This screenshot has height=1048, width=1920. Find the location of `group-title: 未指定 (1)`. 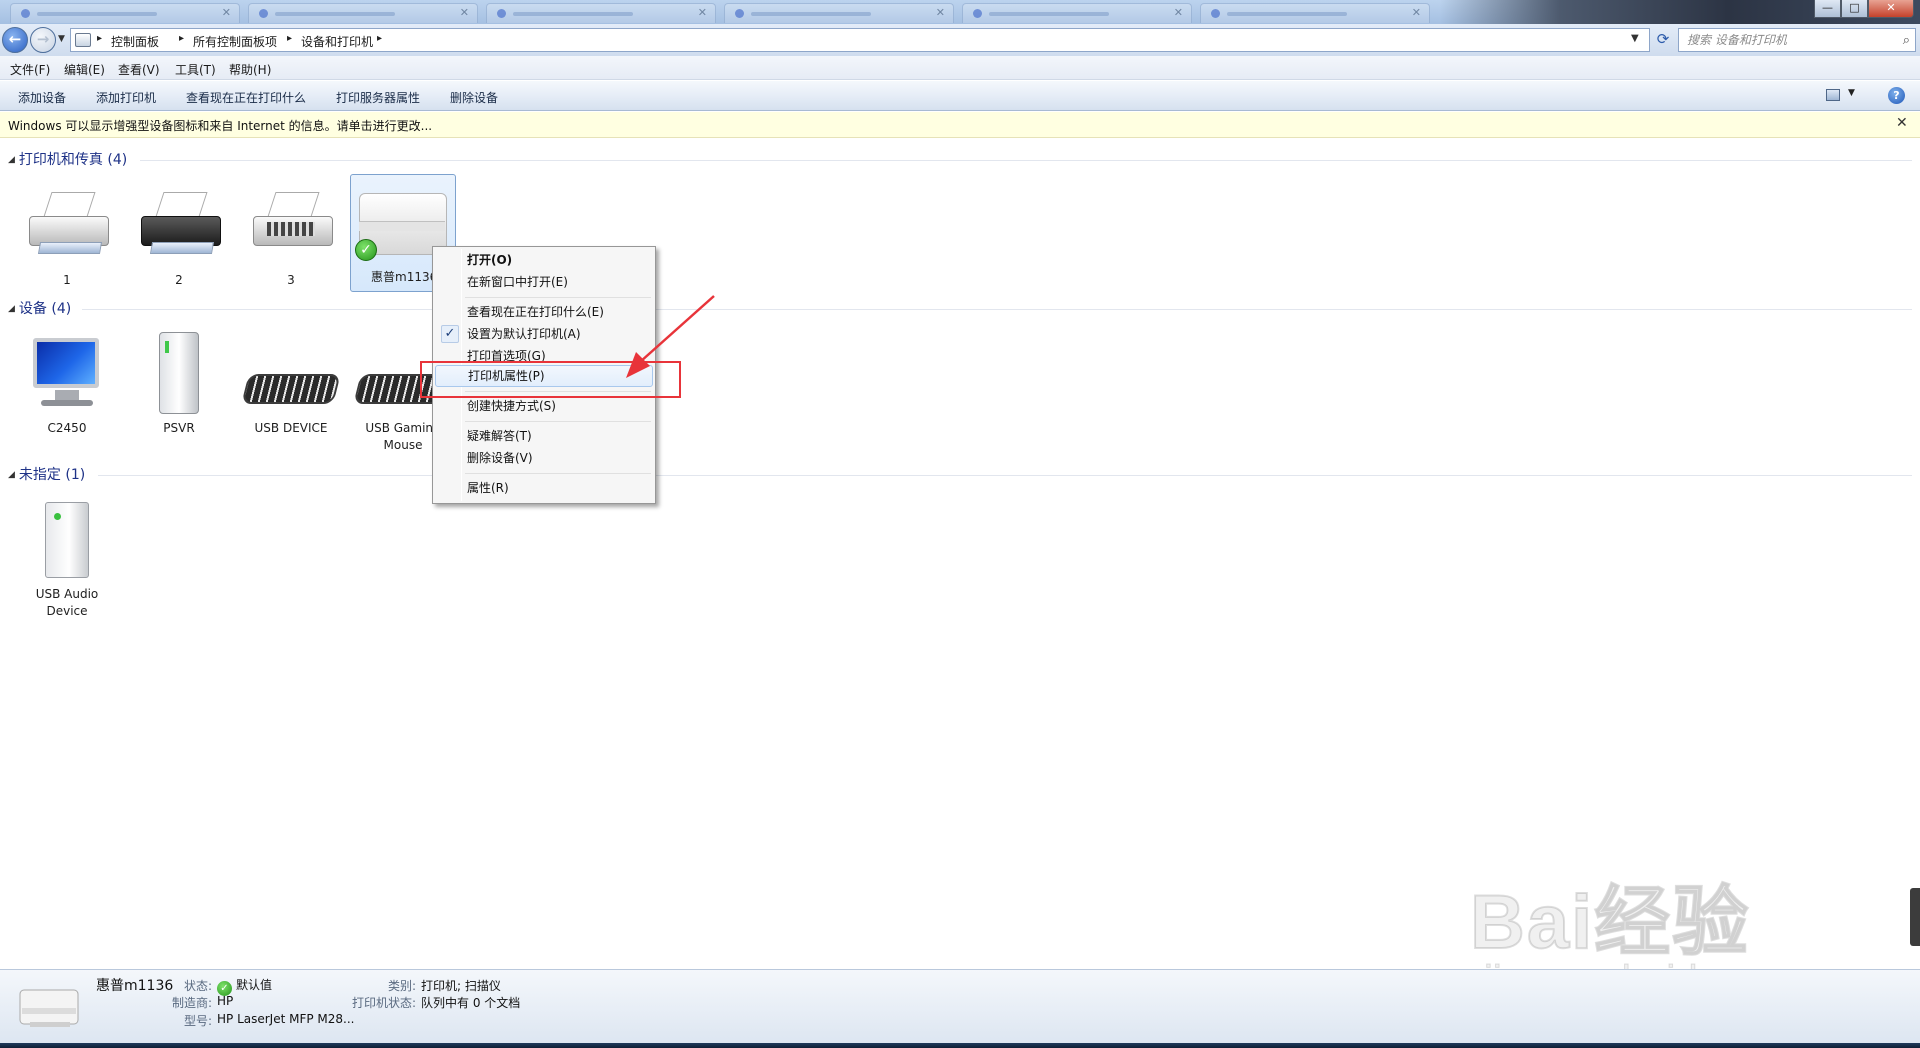

group-title: 未指定 (1) is located at coordinates (52, 475).